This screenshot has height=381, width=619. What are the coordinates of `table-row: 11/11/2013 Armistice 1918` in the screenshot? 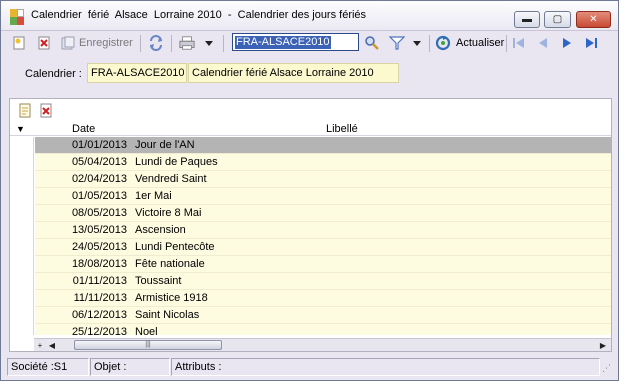 It's located at (310, 298).